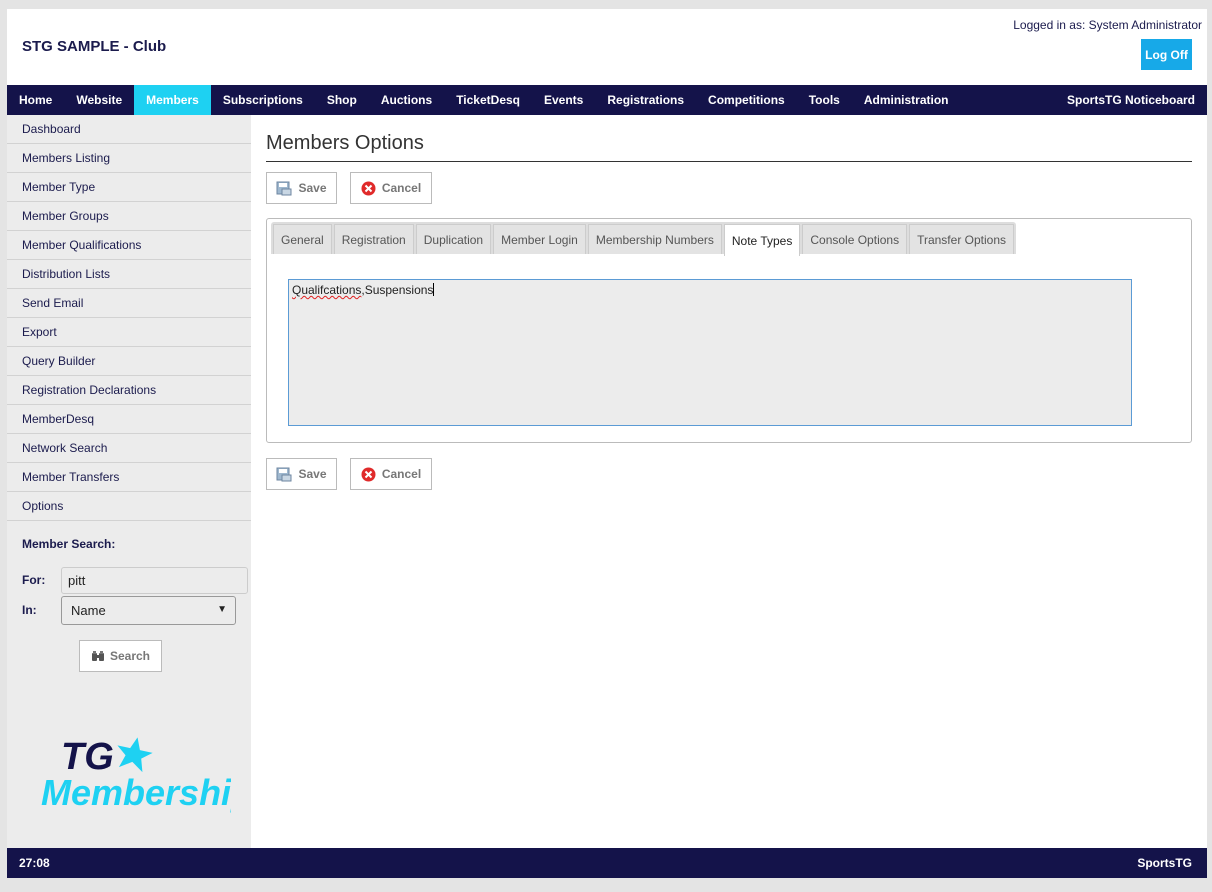 The height and width of the screenshot is (892, 1212). Describe the element at coordinates (762, 240) in the screenshot. I see `tab-note-types: Note Types` at that location.